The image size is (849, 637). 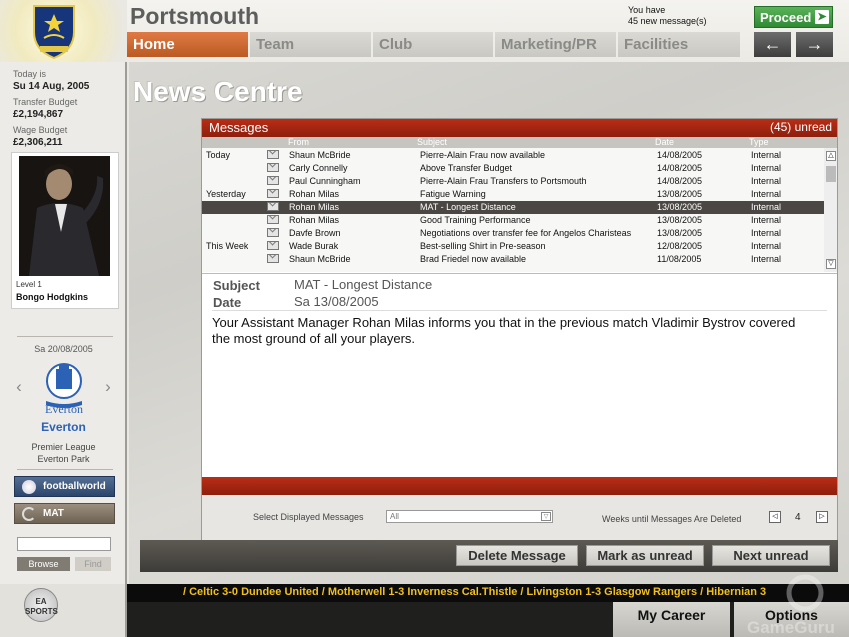 I want to click on new-messages-notice: You have 45 new message(s), so click(x=667, y=16).